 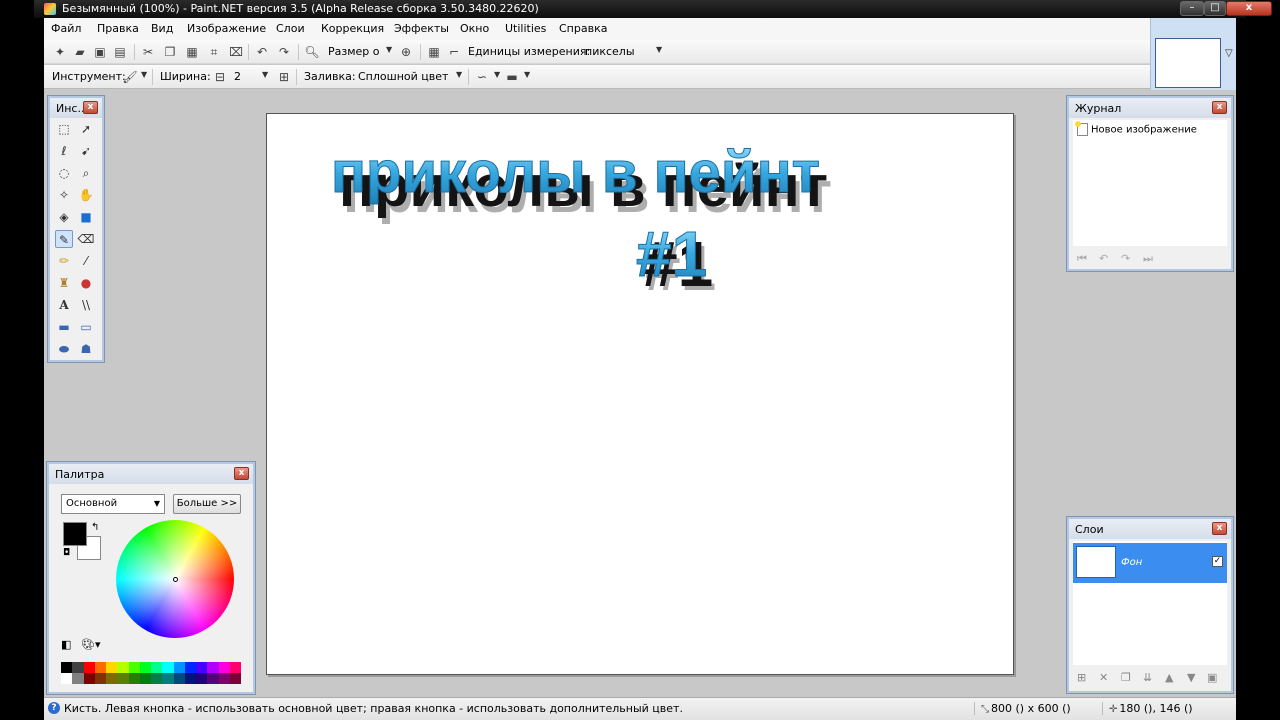 What do you see at coordinates (151, 474) in the screenshot?
I see `palette-window-title: Палитра` at bounding box center [151, 474].